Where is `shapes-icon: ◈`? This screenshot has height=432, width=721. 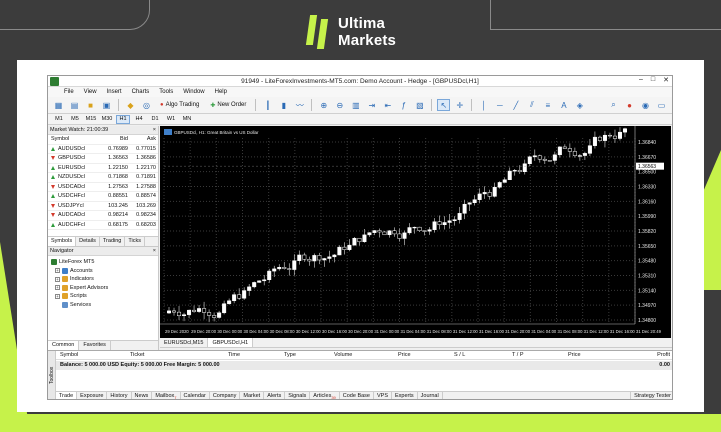
shapes-icon: ◈ is located at coordinates (579, 105).